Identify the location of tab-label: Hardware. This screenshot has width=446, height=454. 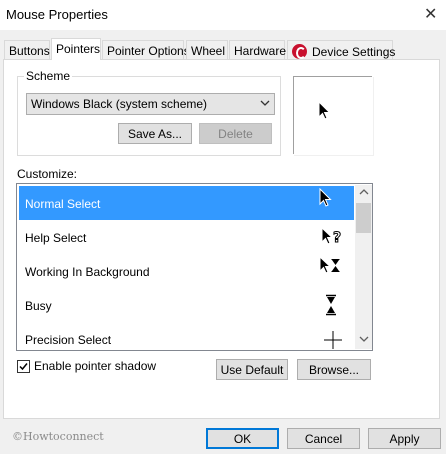
(260, 51).